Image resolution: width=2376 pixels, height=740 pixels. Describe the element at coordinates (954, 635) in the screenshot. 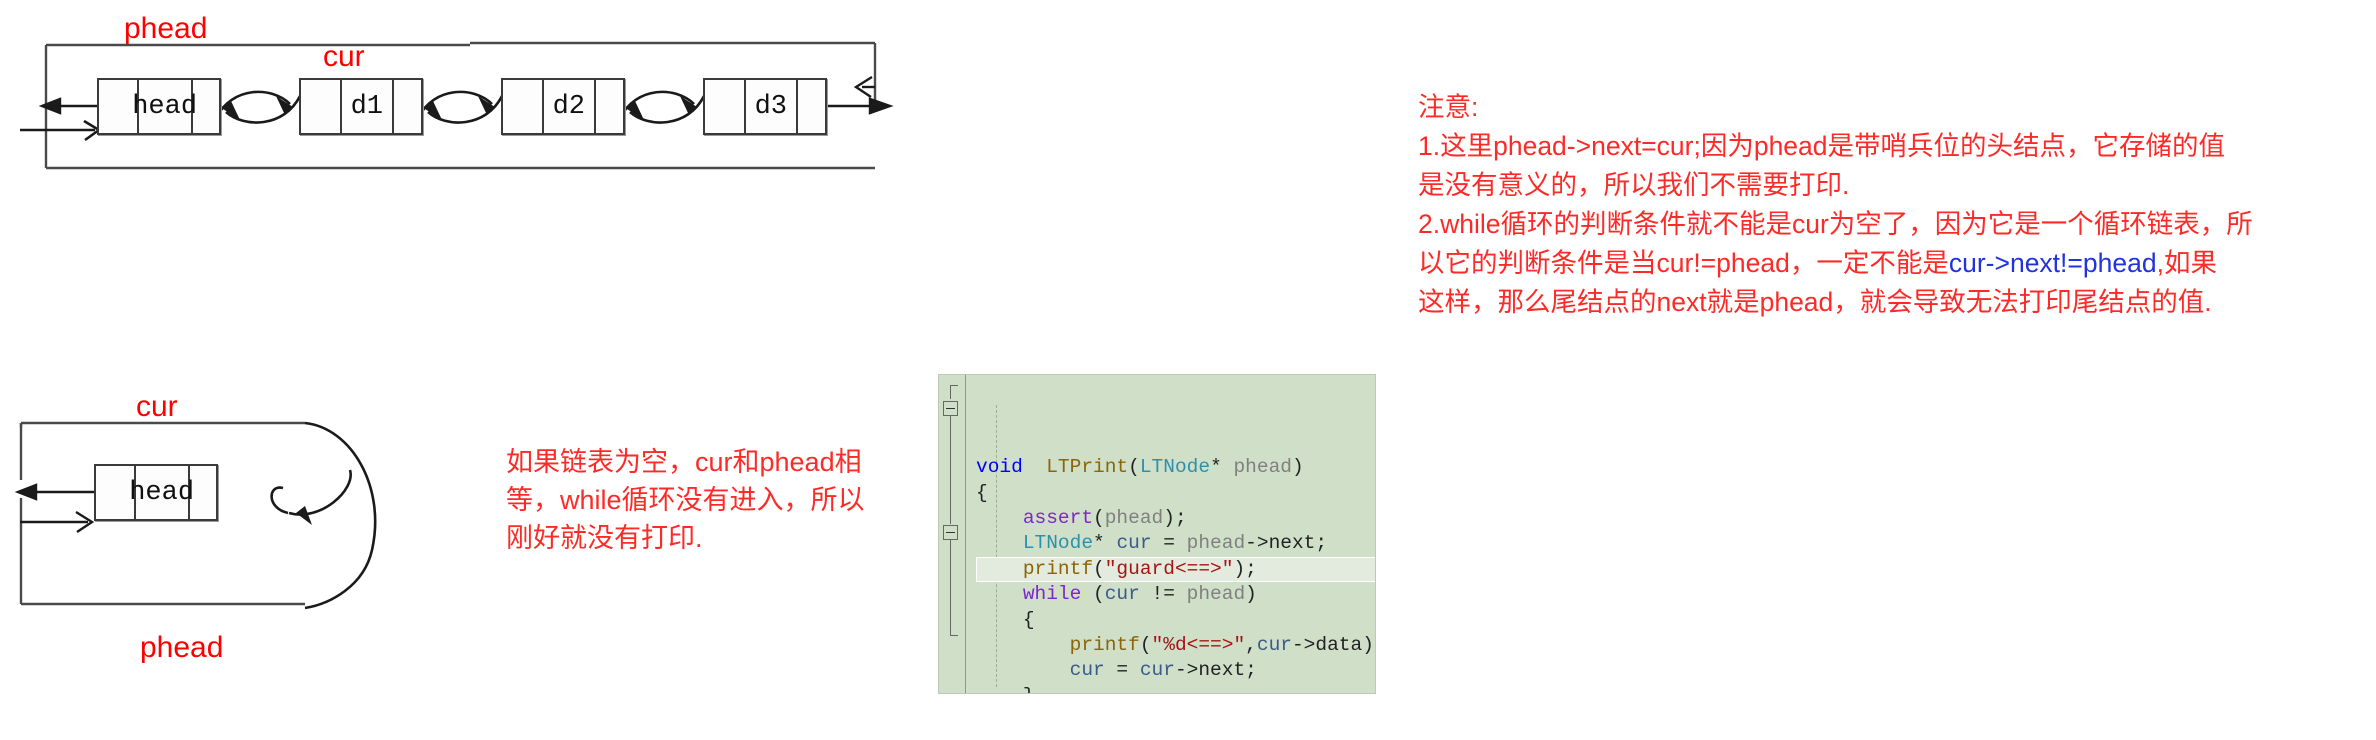

I see `fold-tick-bottom` at that location.